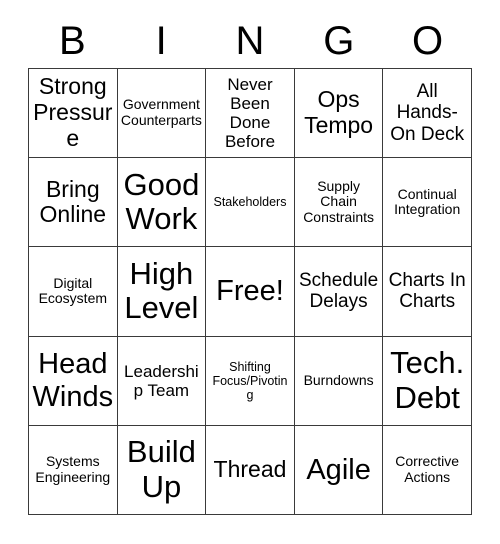  I want to click on bingo-cell-label: Tech. Debt, so click(427, 379).